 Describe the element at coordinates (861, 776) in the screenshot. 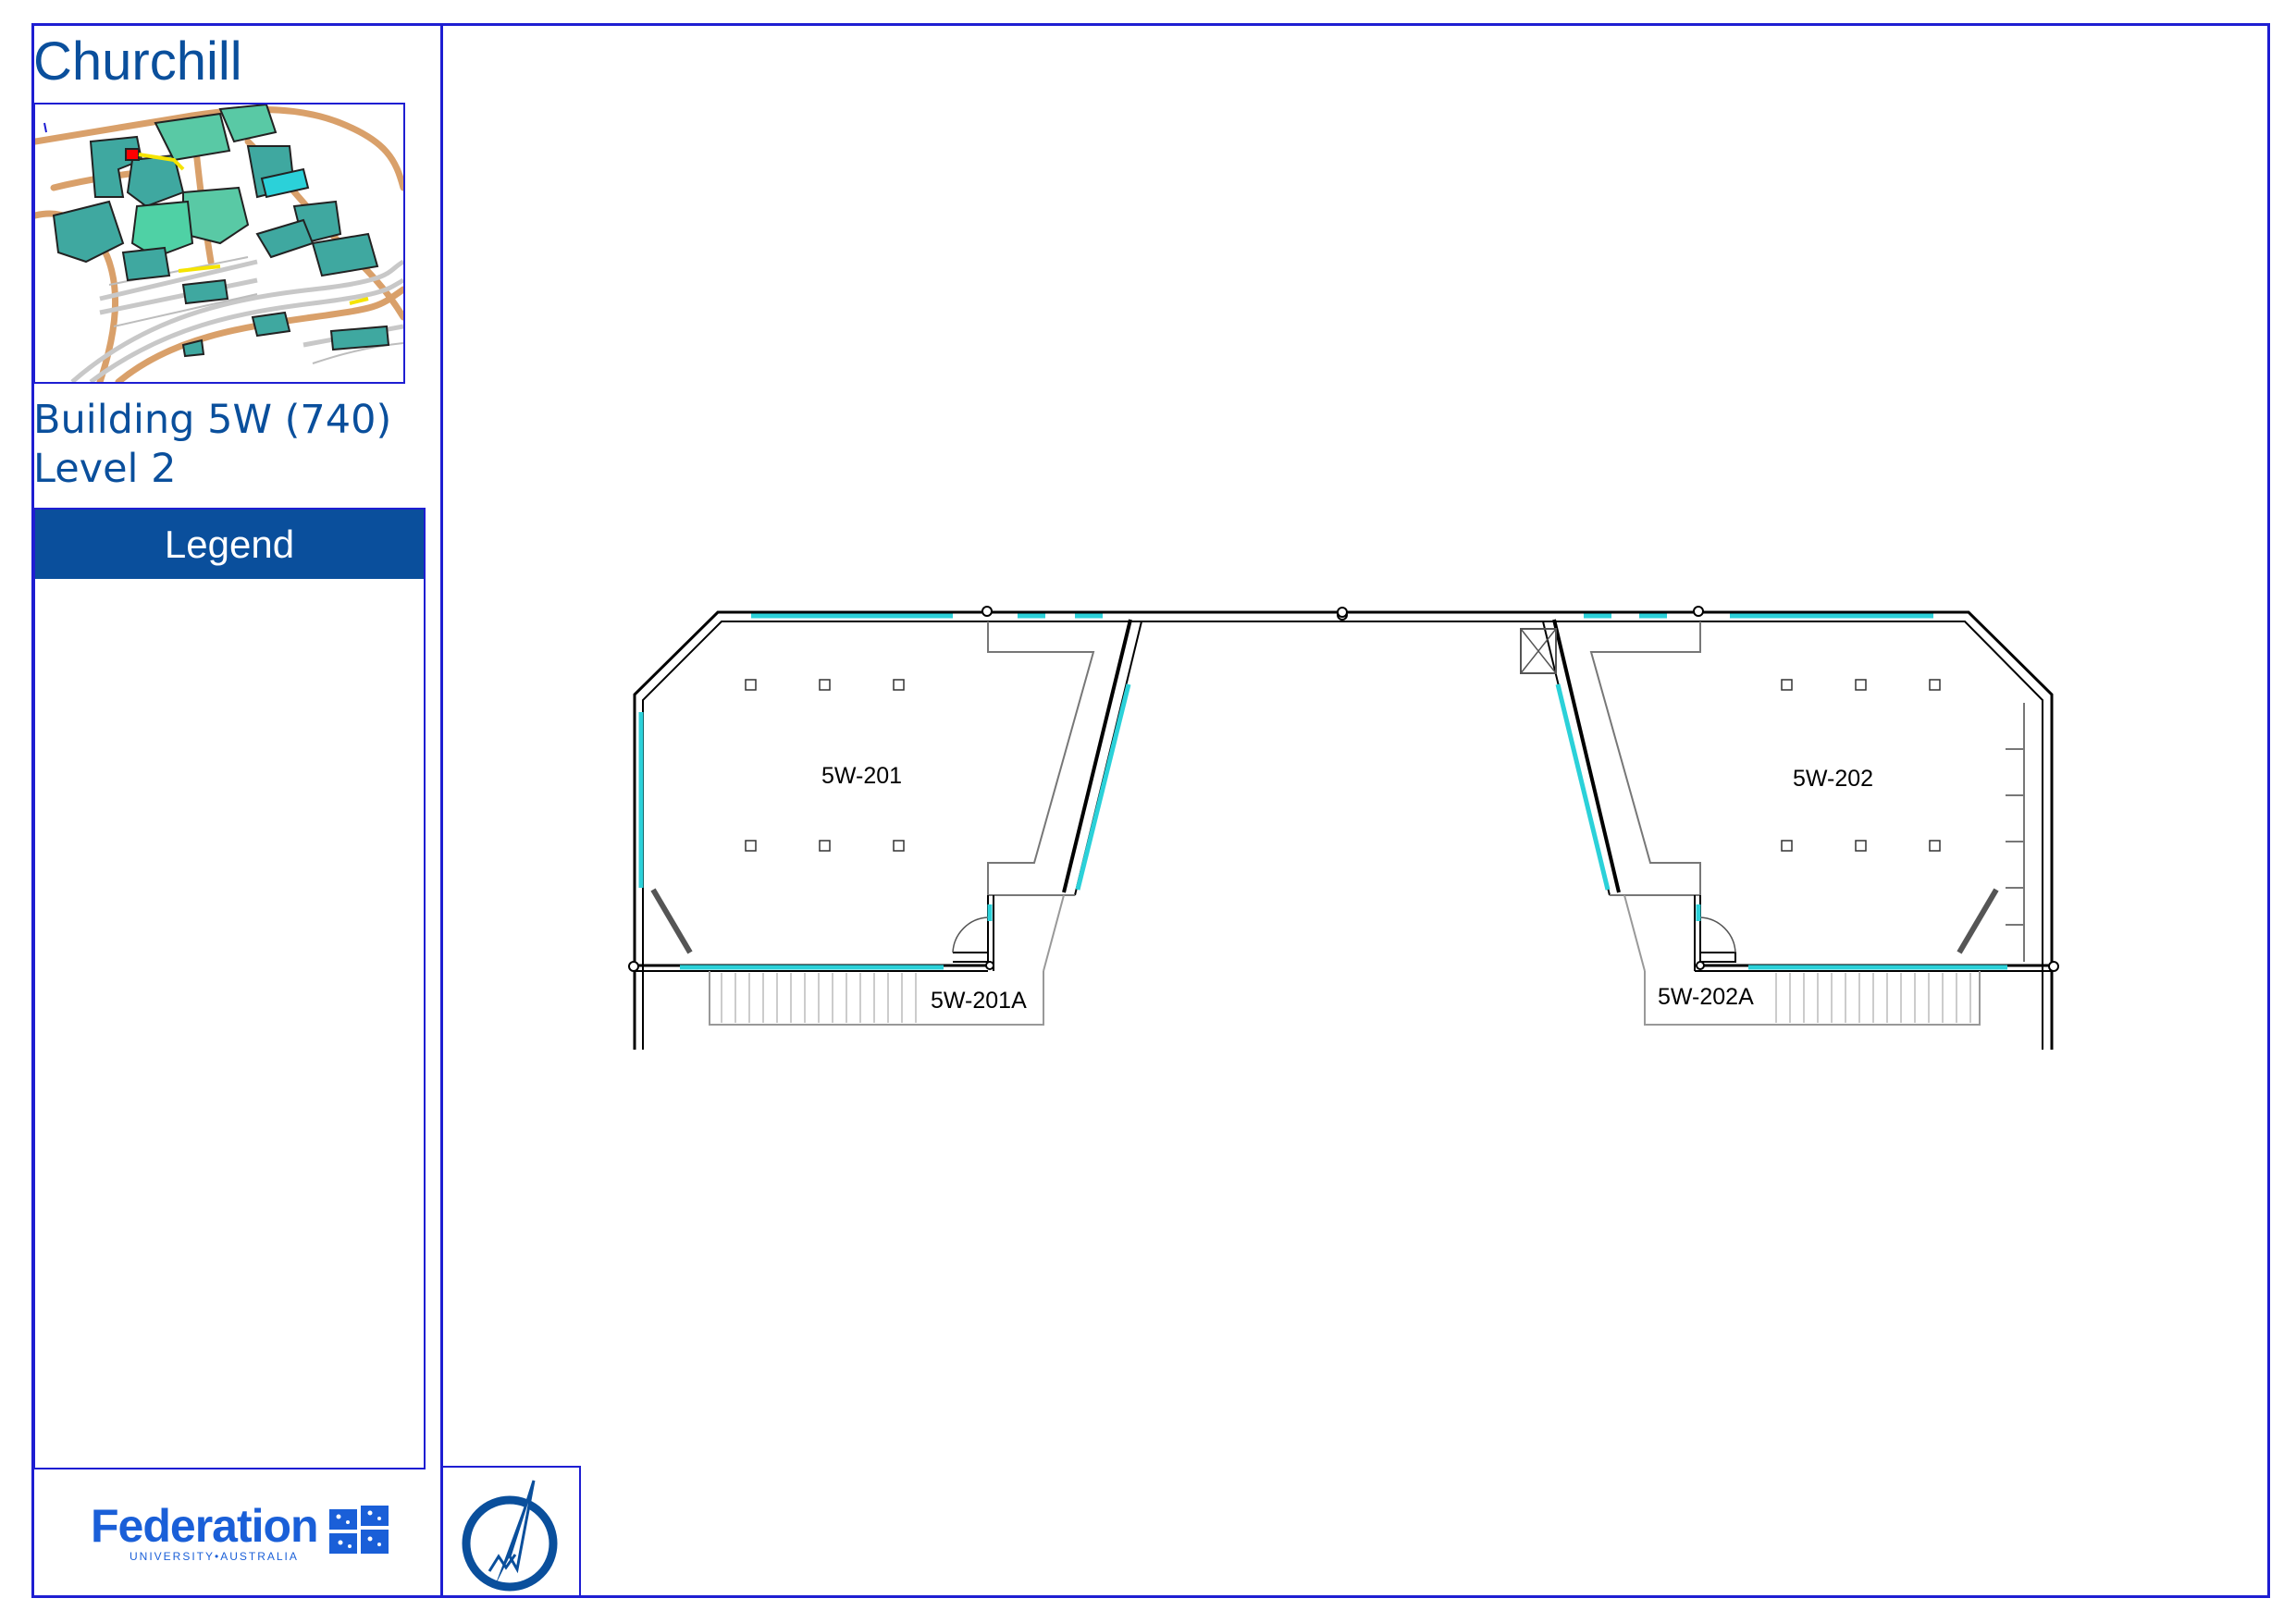

I see `room-label: 5W-201` at that location.